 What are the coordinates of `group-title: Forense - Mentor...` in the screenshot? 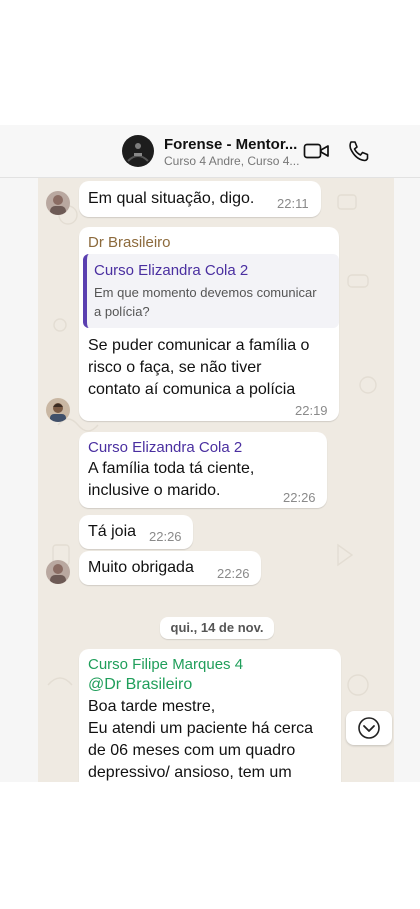 It's located at (230, 144).